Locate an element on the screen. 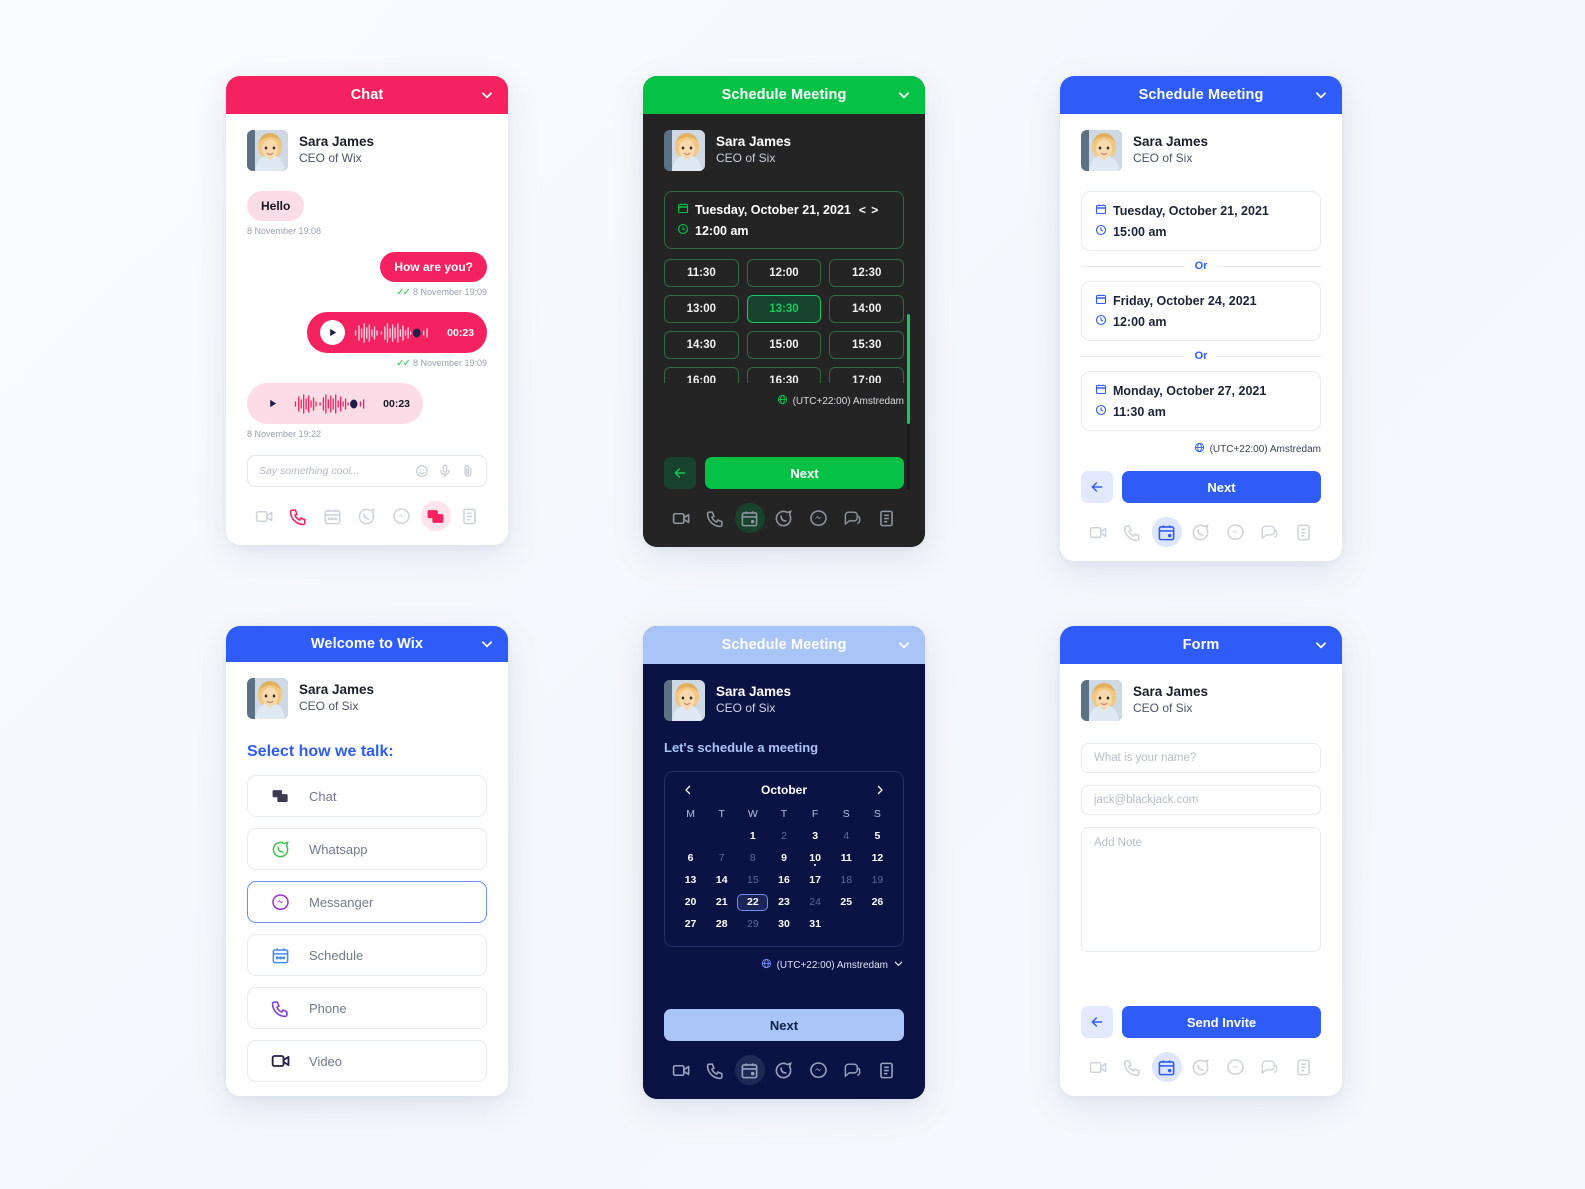  time-slot: 14:30 is located at coordinates (701, 345).